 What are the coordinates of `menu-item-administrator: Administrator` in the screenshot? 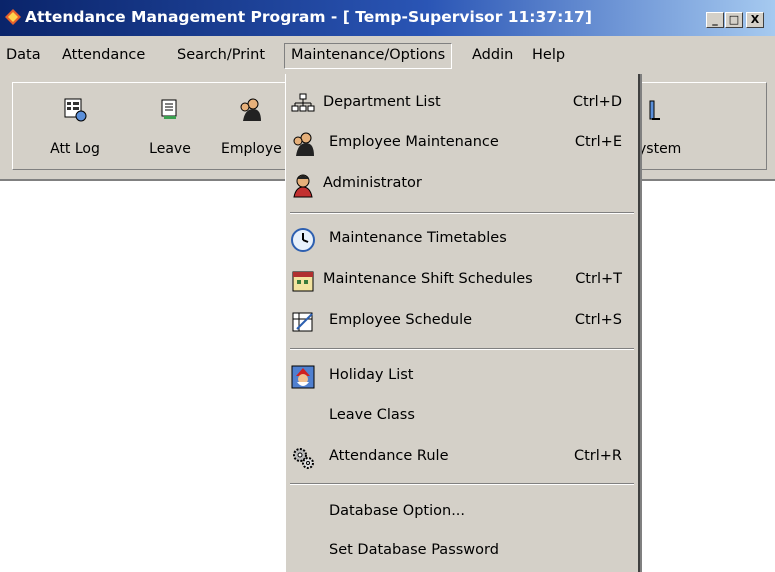 It's located at (462, 184).